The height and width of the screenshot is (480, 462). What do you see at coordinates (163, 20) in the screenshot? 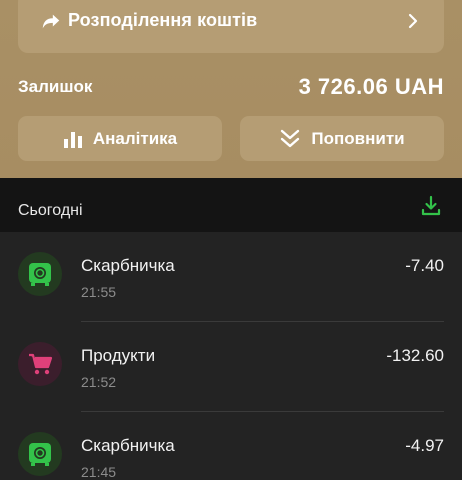
I see `split-funds-label: Розподілення коштів` at bounding box center [163, 20].